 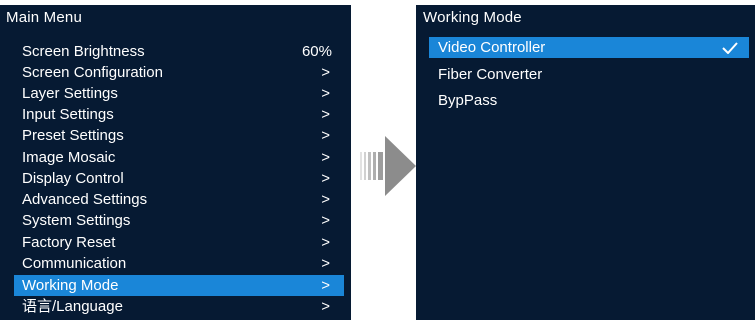 What do you see at coordinates (73, 135) in the screenshot?
I see `menu-item-label: Preset Settings` at bounding box center [73, 135].